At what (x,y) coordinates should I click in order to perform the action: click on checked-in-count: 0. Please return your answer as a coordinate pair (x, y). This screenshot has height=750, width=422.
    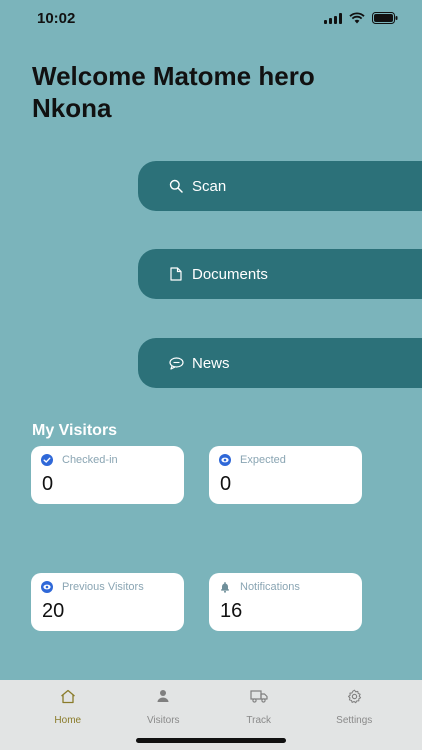
    Looking at the image, I should click on (48, 484).